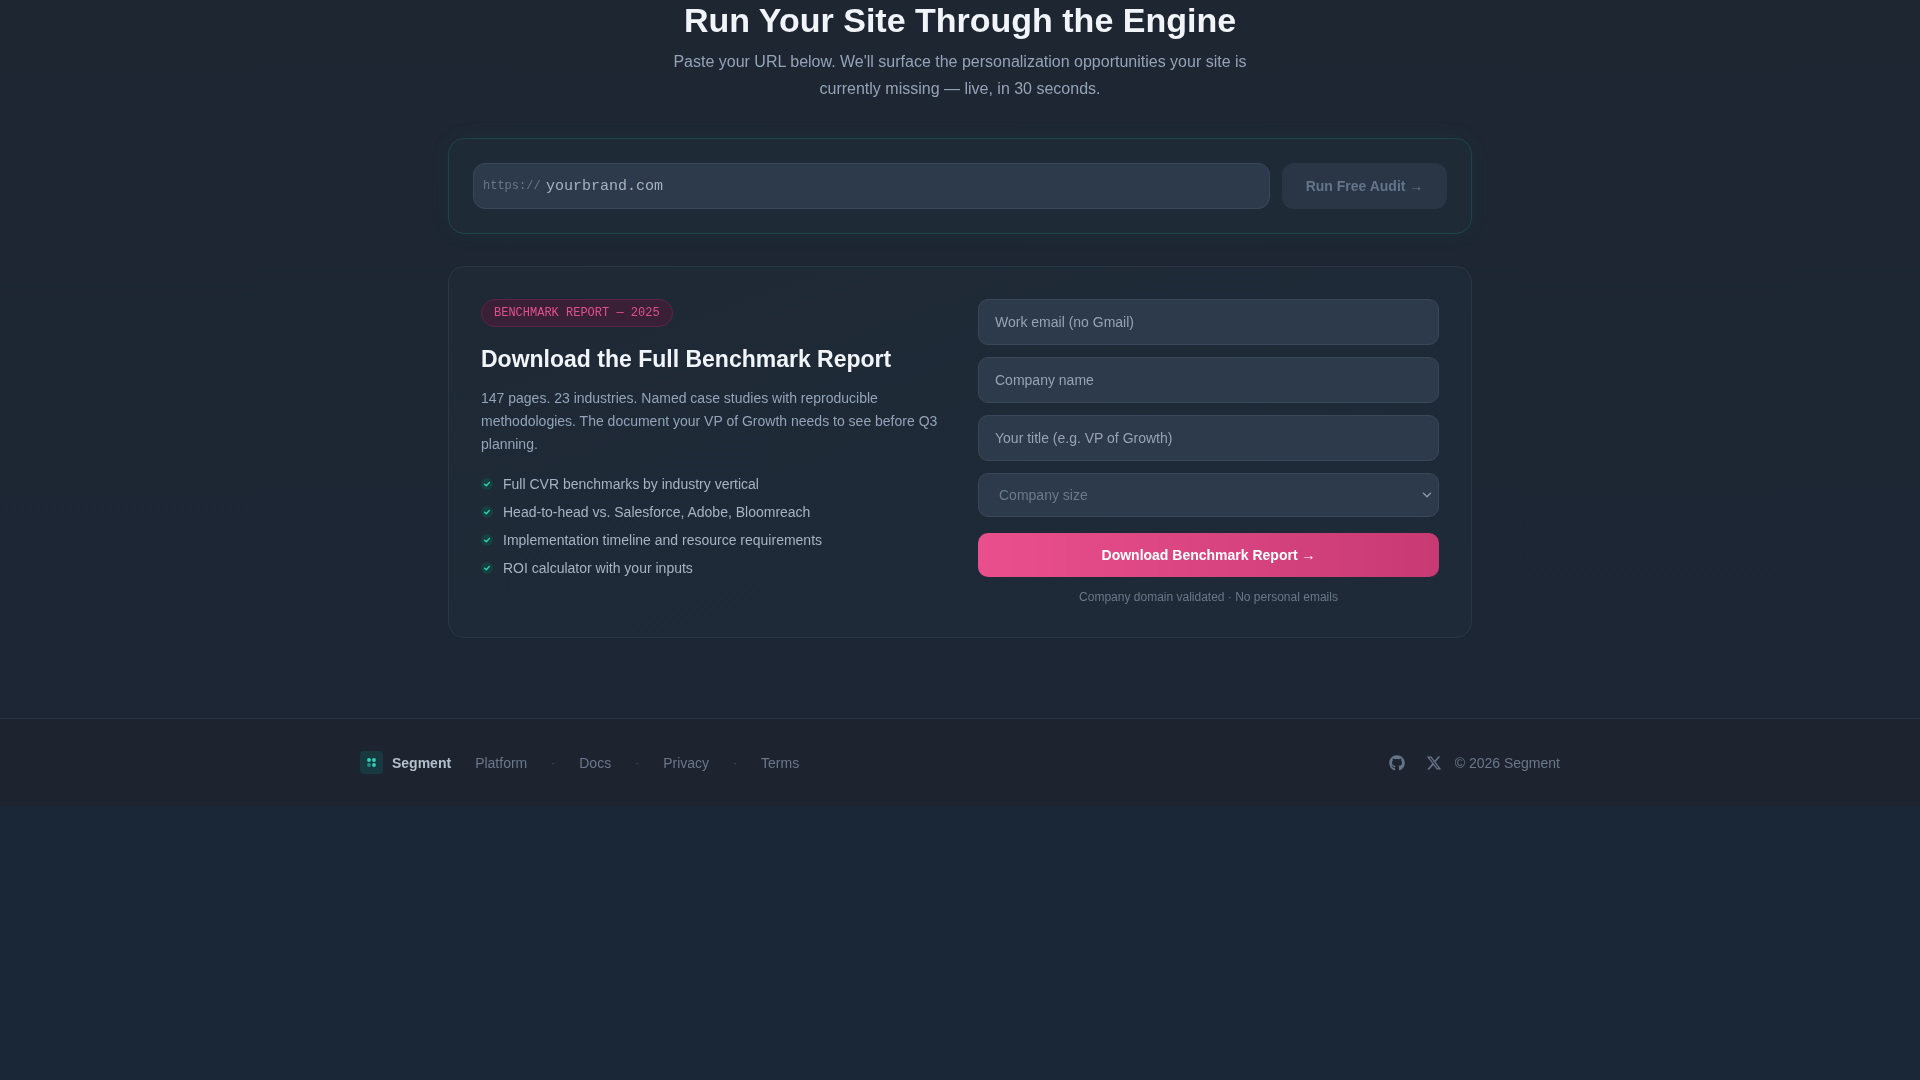  Describe the element at coordinates (512, 186) in the screenshot. I see `url-prefix: https://` at that location.